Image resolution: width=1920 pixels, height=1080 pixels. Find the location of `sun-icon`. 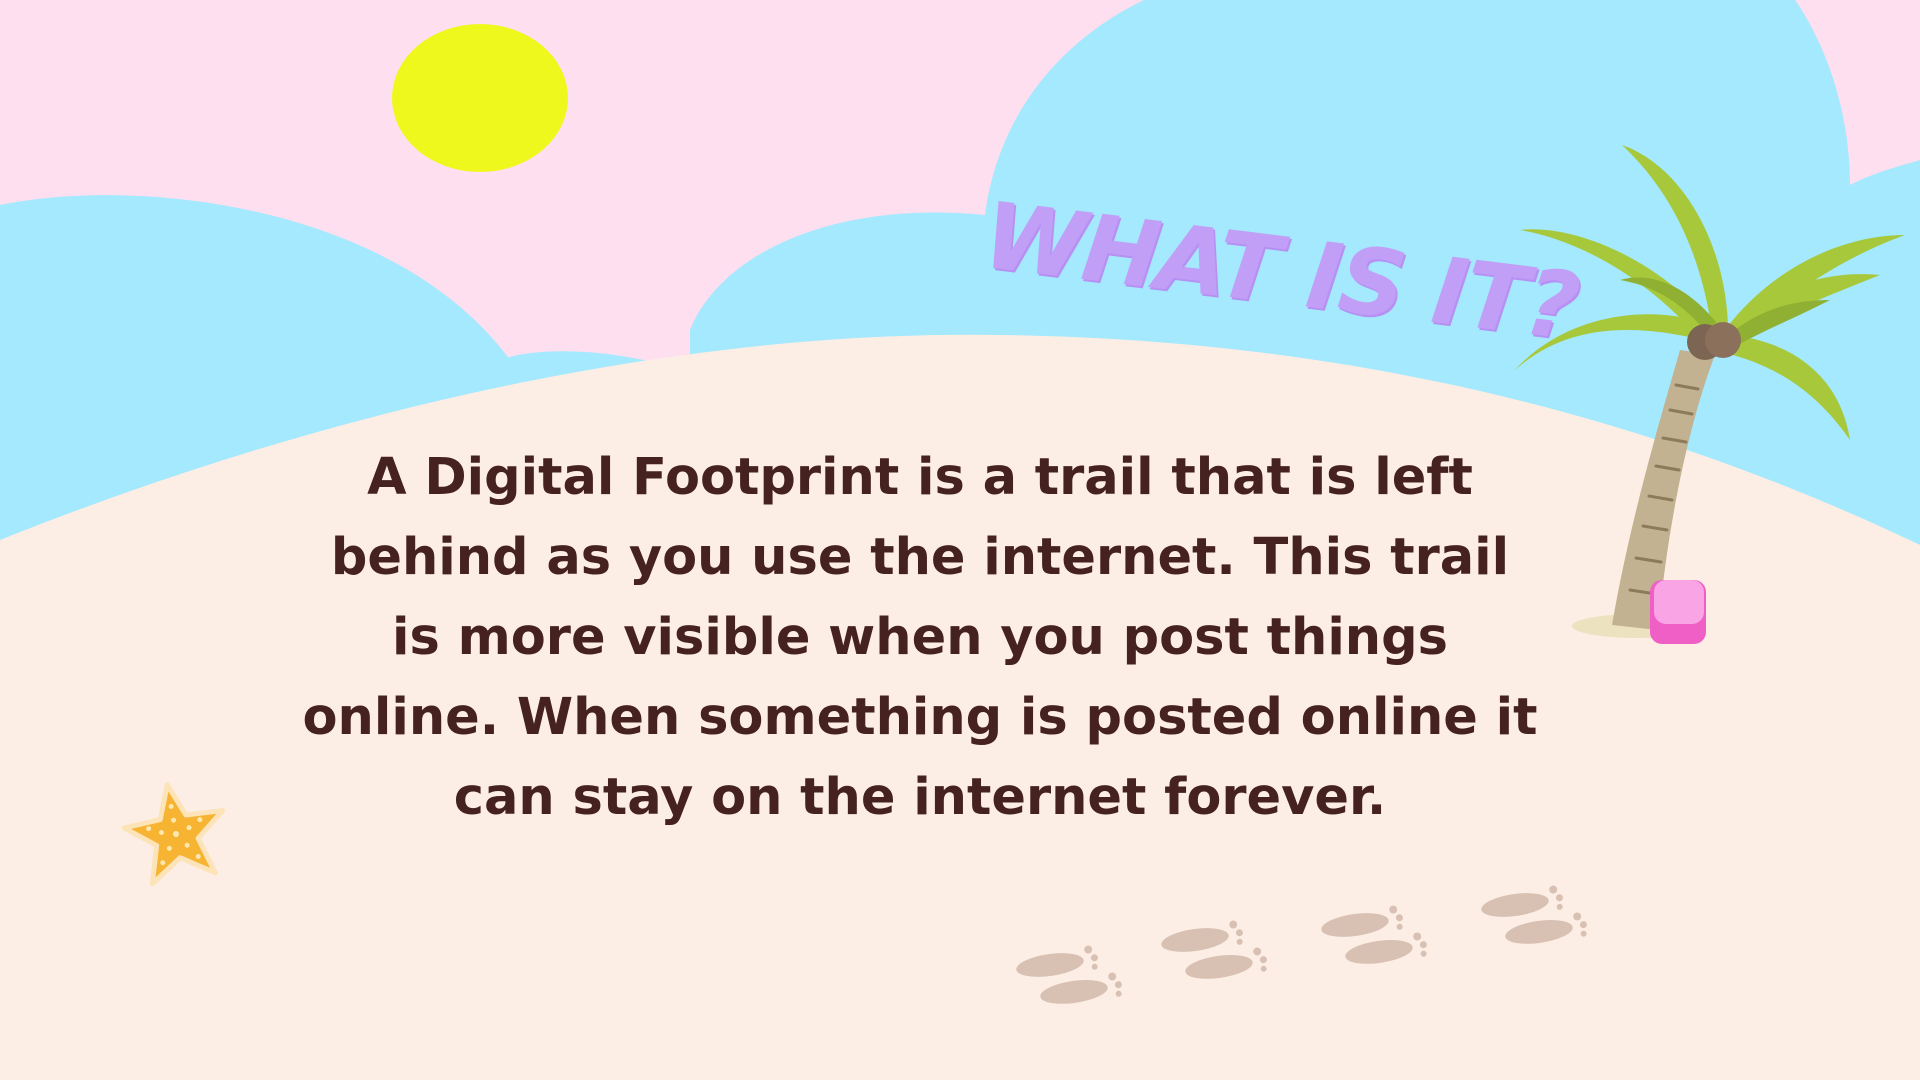

sun-icon is located at coordinates (480, 98).